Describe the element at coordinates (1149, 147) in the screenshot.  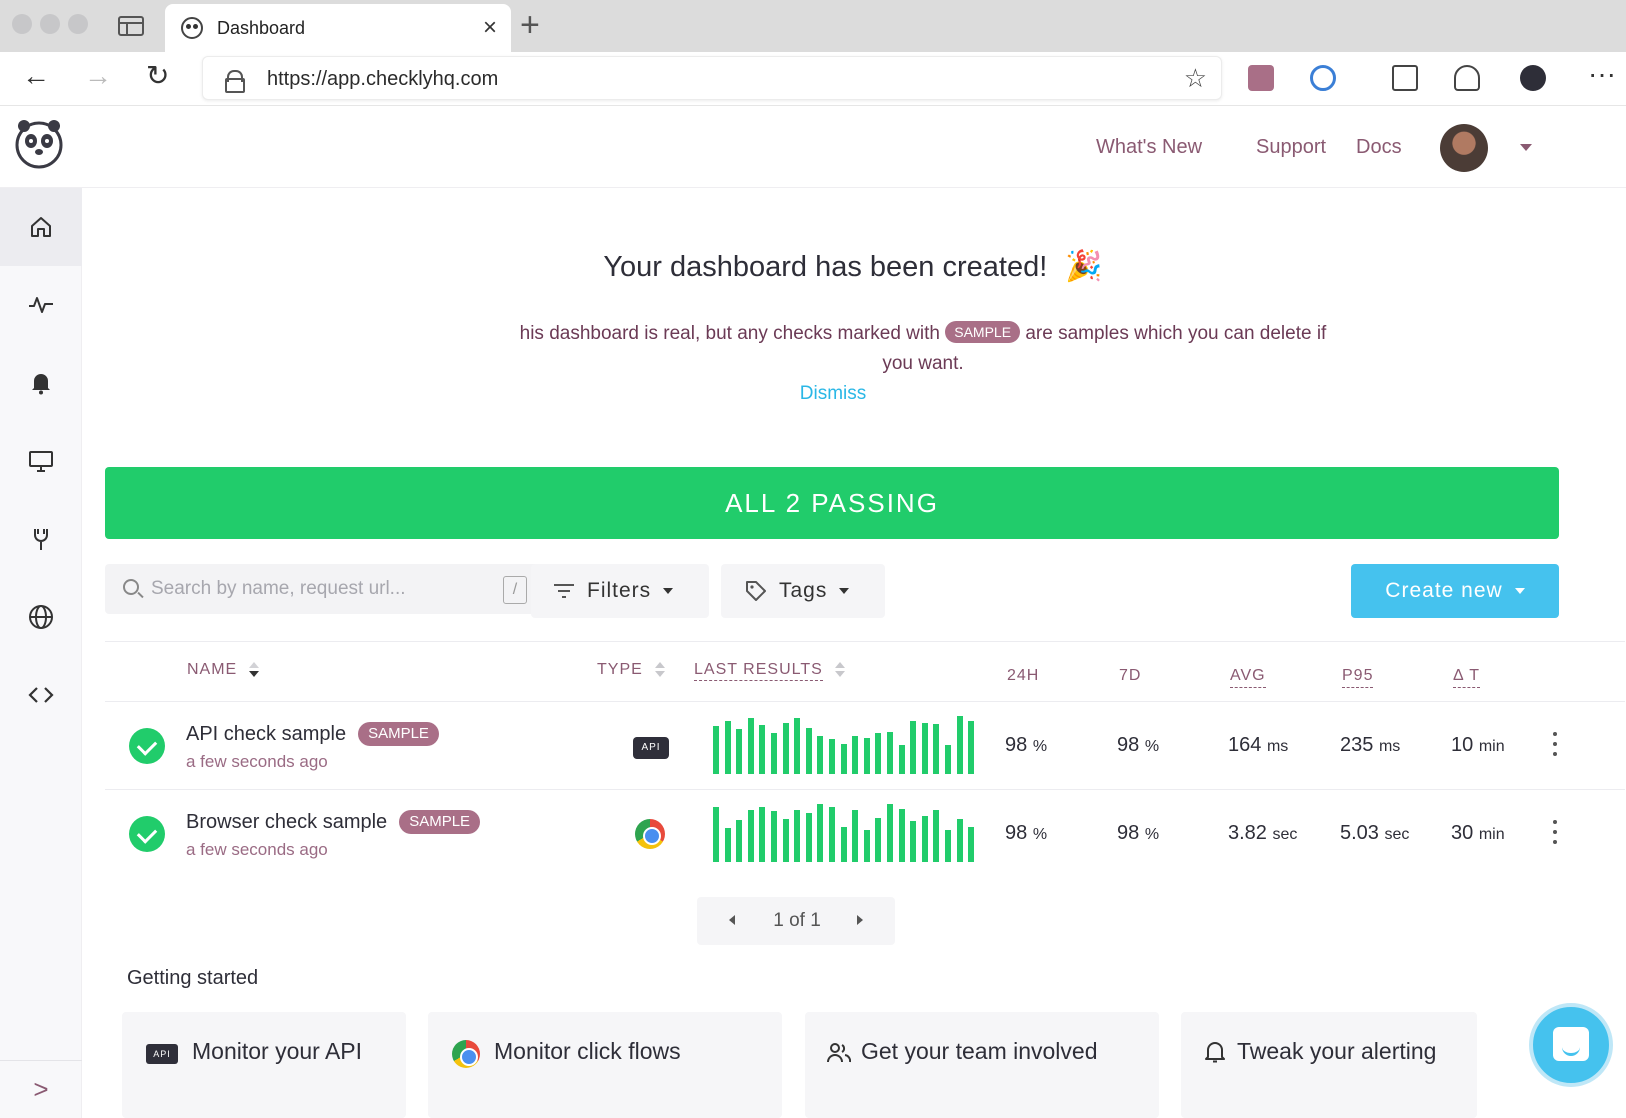
I see `whats-new-link: What's New` at that location.